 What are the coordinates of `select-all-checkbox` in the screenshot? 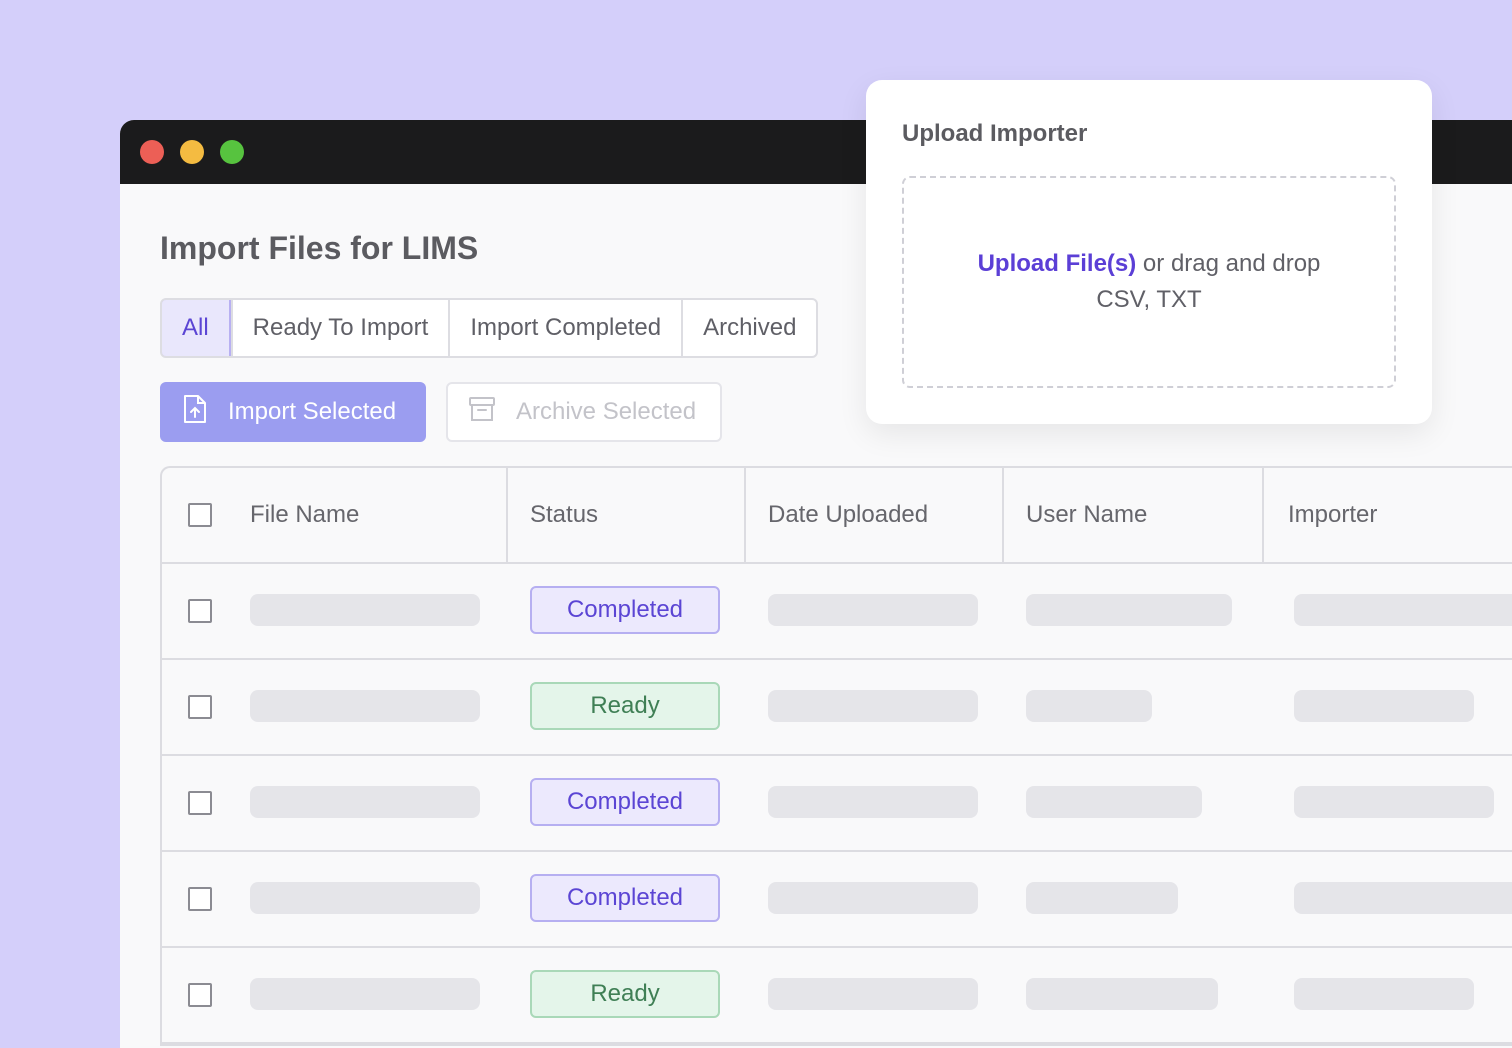 It's located at (200, 515).